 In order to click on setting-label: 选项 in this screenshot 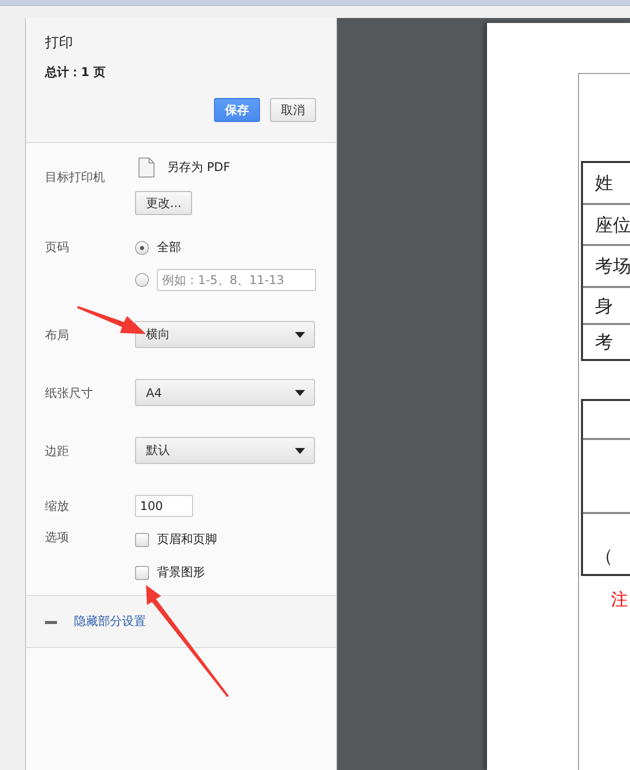, I will do `click(57, 537)`.